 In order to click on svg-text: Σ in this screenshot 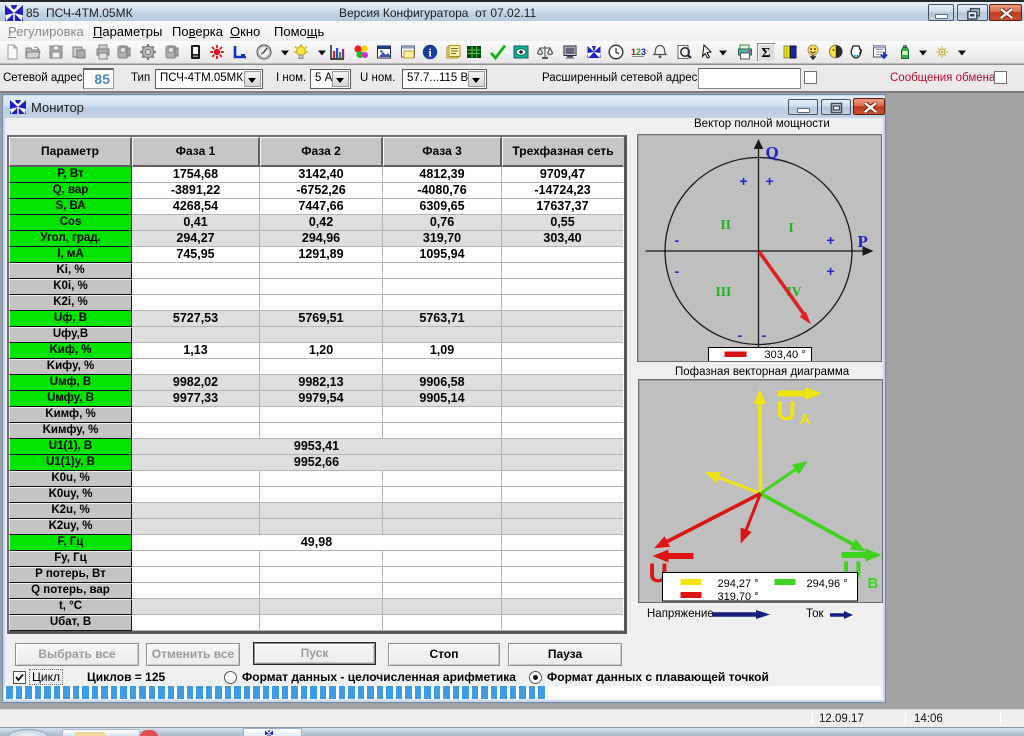, I will do `click(765, 53)`.